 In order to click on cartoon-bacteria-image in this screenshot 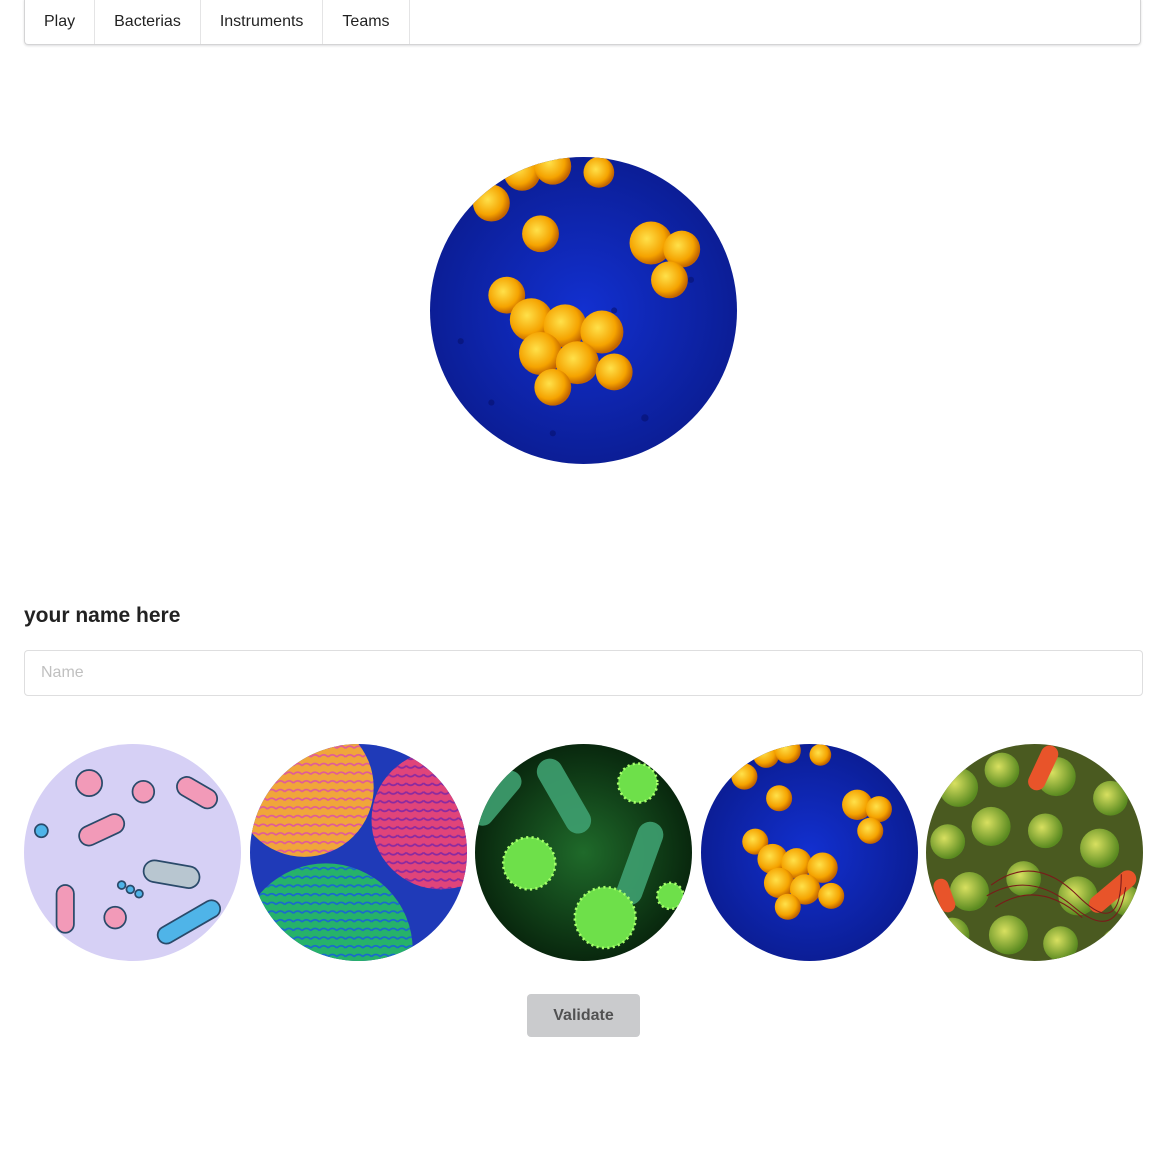, I will do `click(132, 852)`.